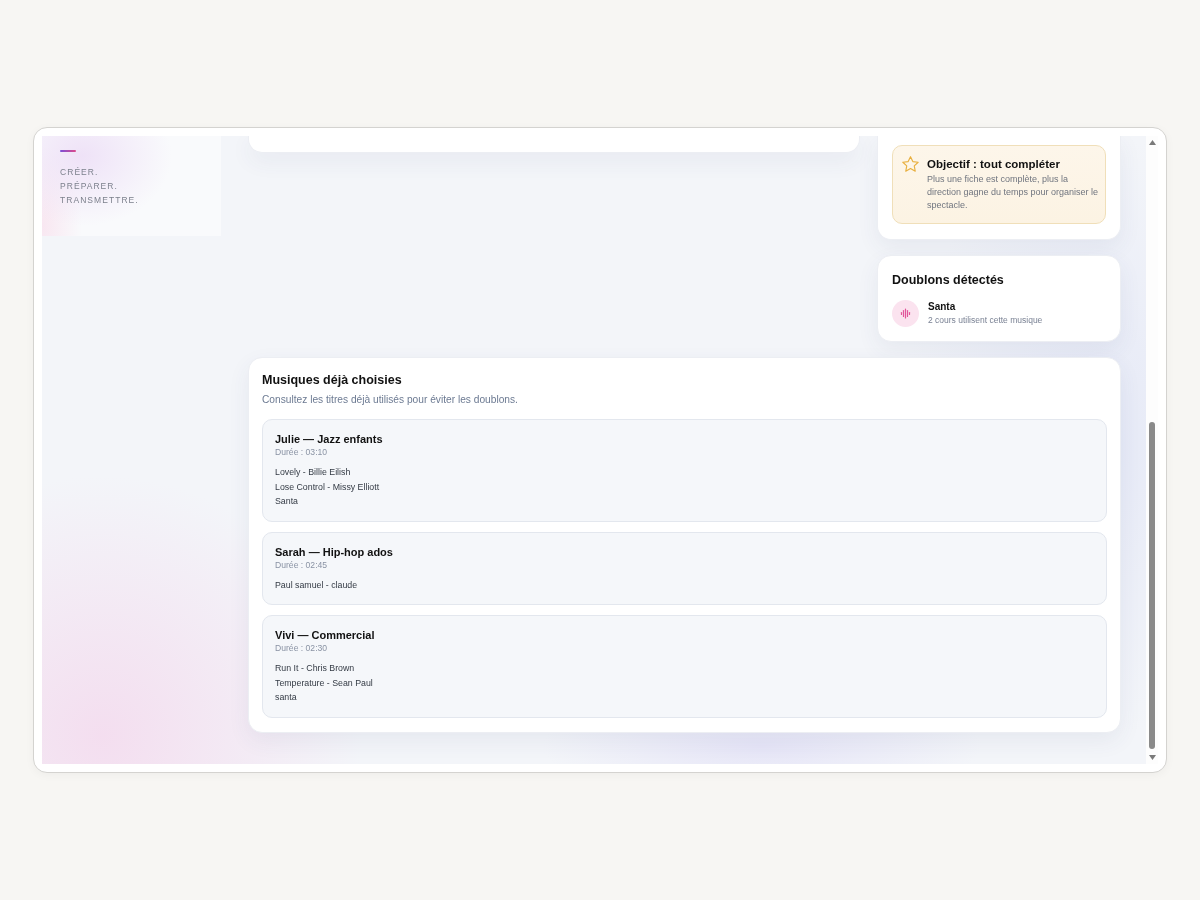  What do you see at coordinates (1013, 192) in the screenshot?
I see `tip-text: Plus une fiche est complète, plus la direction gagne du temps pour organiser le spectacle.` at bounding box center [1013, 192].